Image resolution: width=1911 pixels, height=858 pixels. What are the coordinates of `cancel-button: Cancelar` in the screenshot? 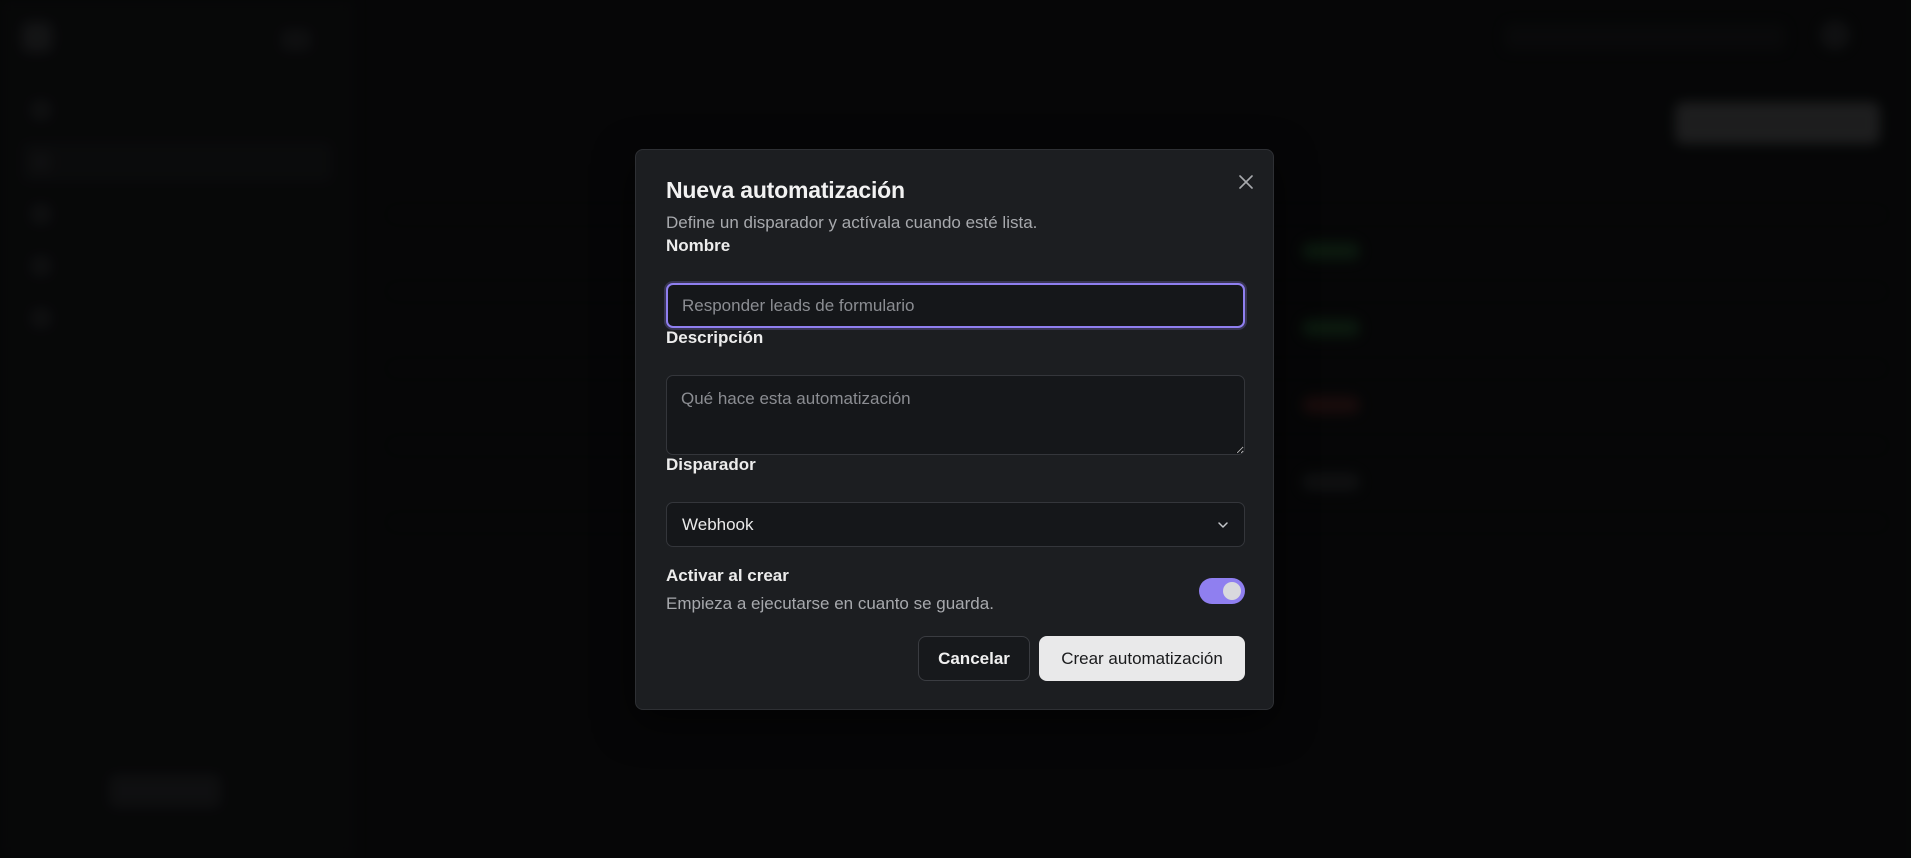 It's located at (974, 658).